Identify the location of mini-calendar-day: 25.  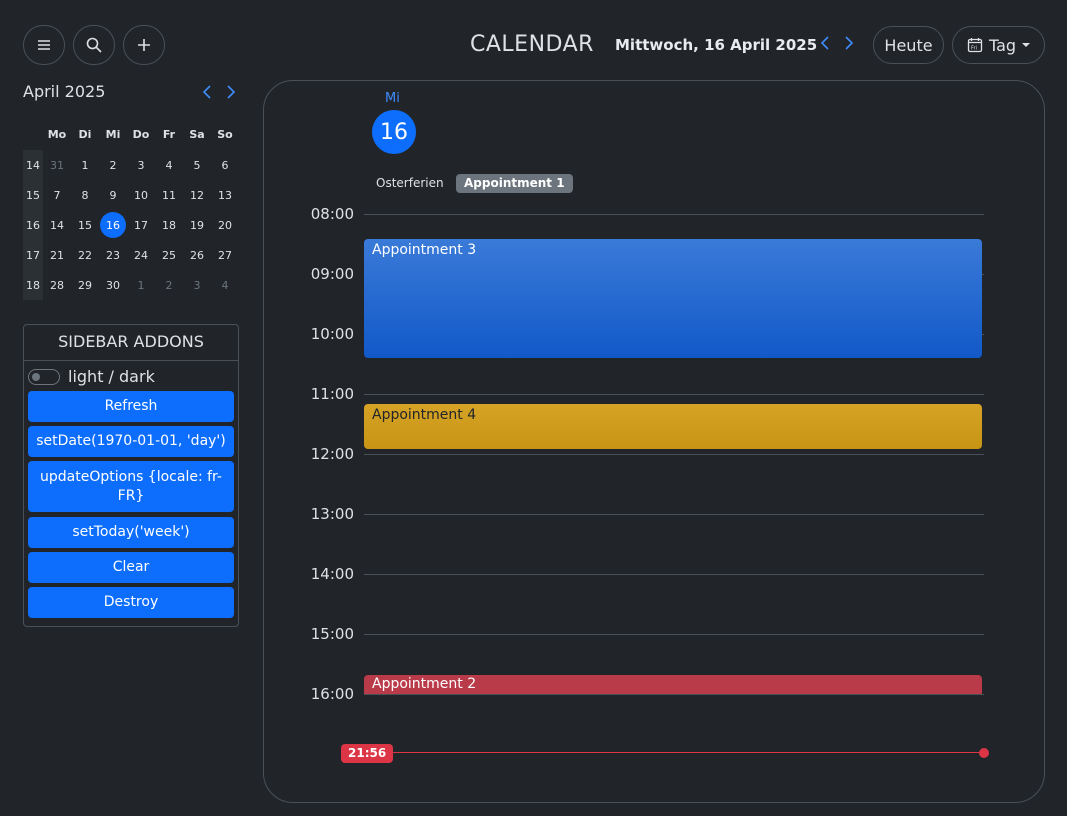
(169, 255).